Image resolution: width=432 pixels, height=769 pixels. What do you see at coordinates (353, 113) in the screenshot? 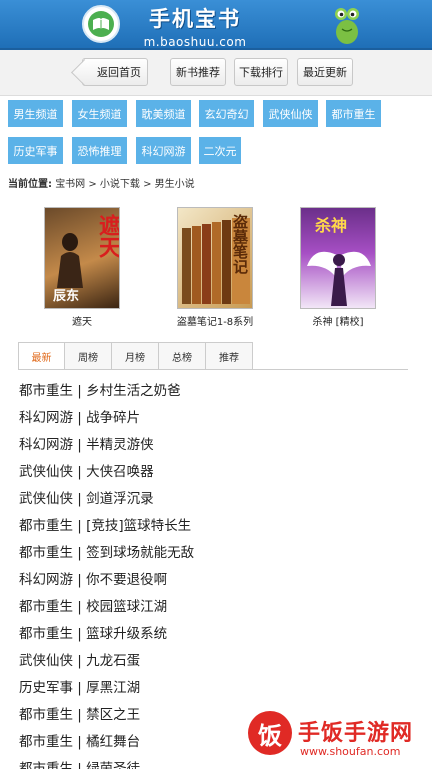
I see `tag-urban: 都市重生` at bounding box center [353, 113].